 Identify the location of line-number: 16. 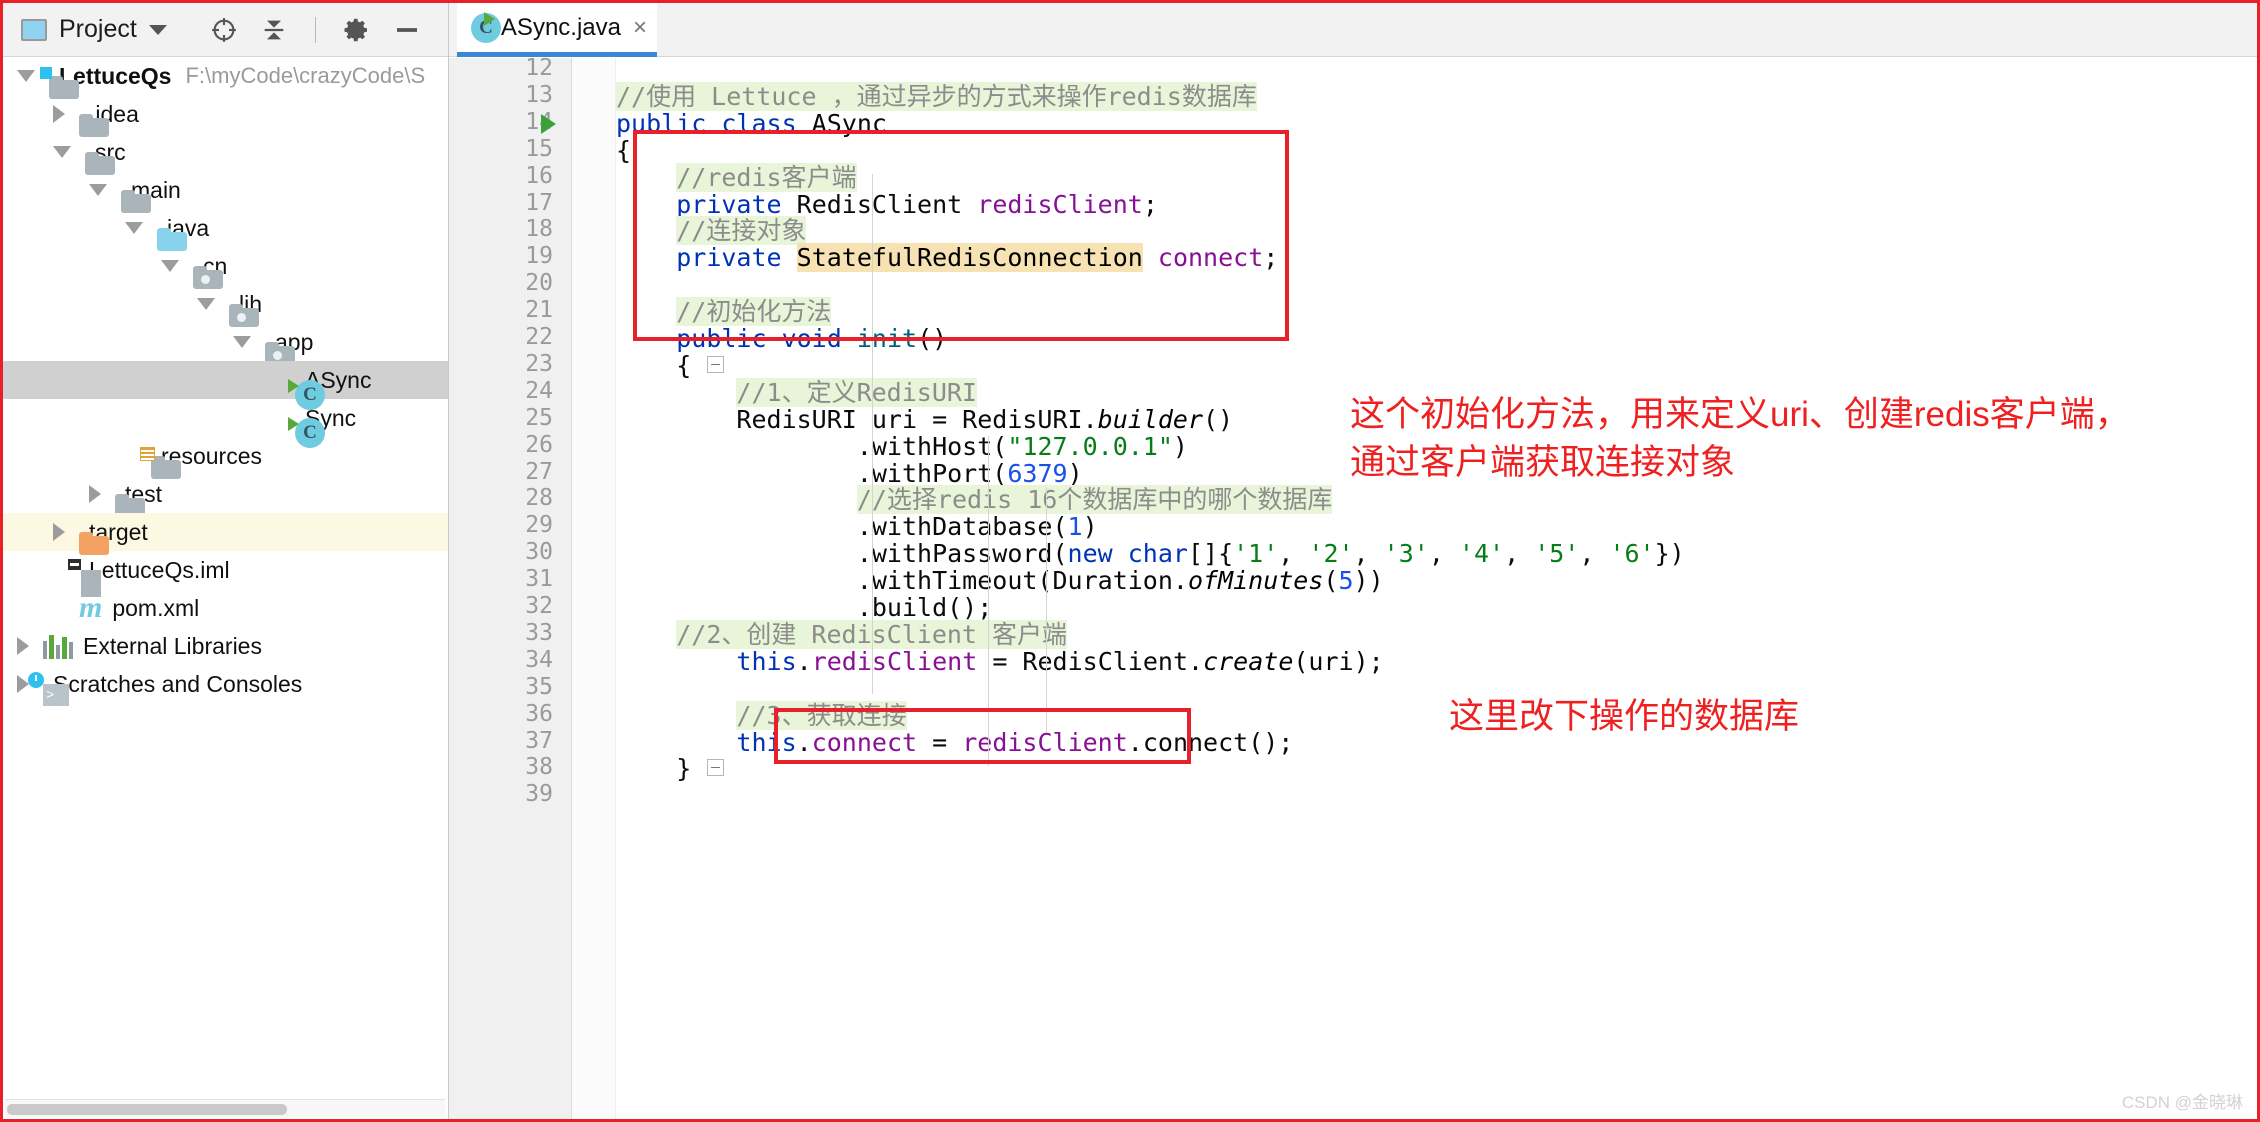
(539, 175).